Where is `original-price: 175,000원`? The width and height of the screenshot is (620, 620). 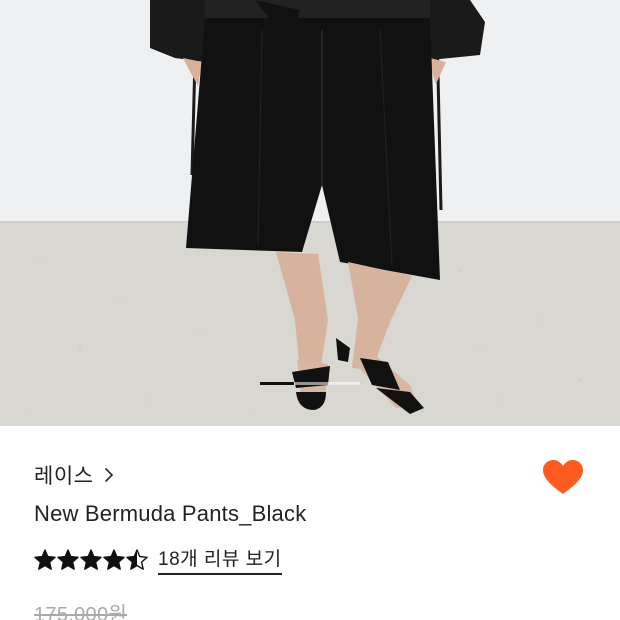
original-price: 175,000원 is located at coordinates (81, 612).